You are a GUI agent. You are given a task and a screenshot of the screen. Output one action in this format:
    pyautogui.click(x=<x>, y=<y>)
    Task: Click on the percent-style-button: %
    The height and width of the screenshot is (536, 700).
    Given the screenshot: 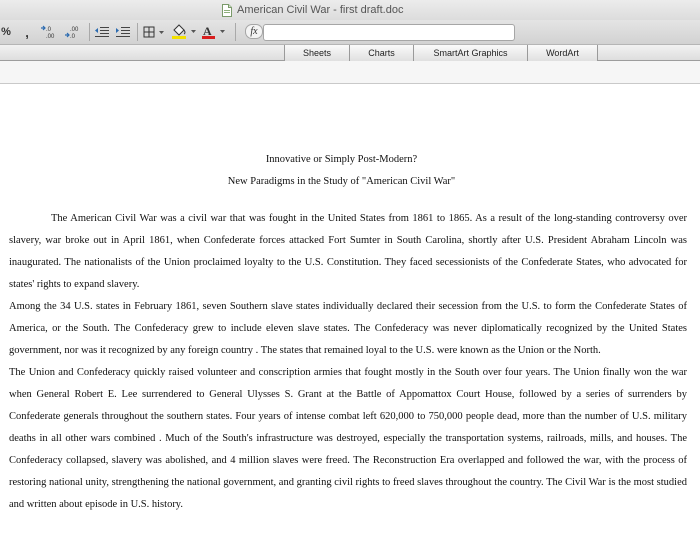 What is the action you would take?
    pyautogui.click(x=6, y=32)
    